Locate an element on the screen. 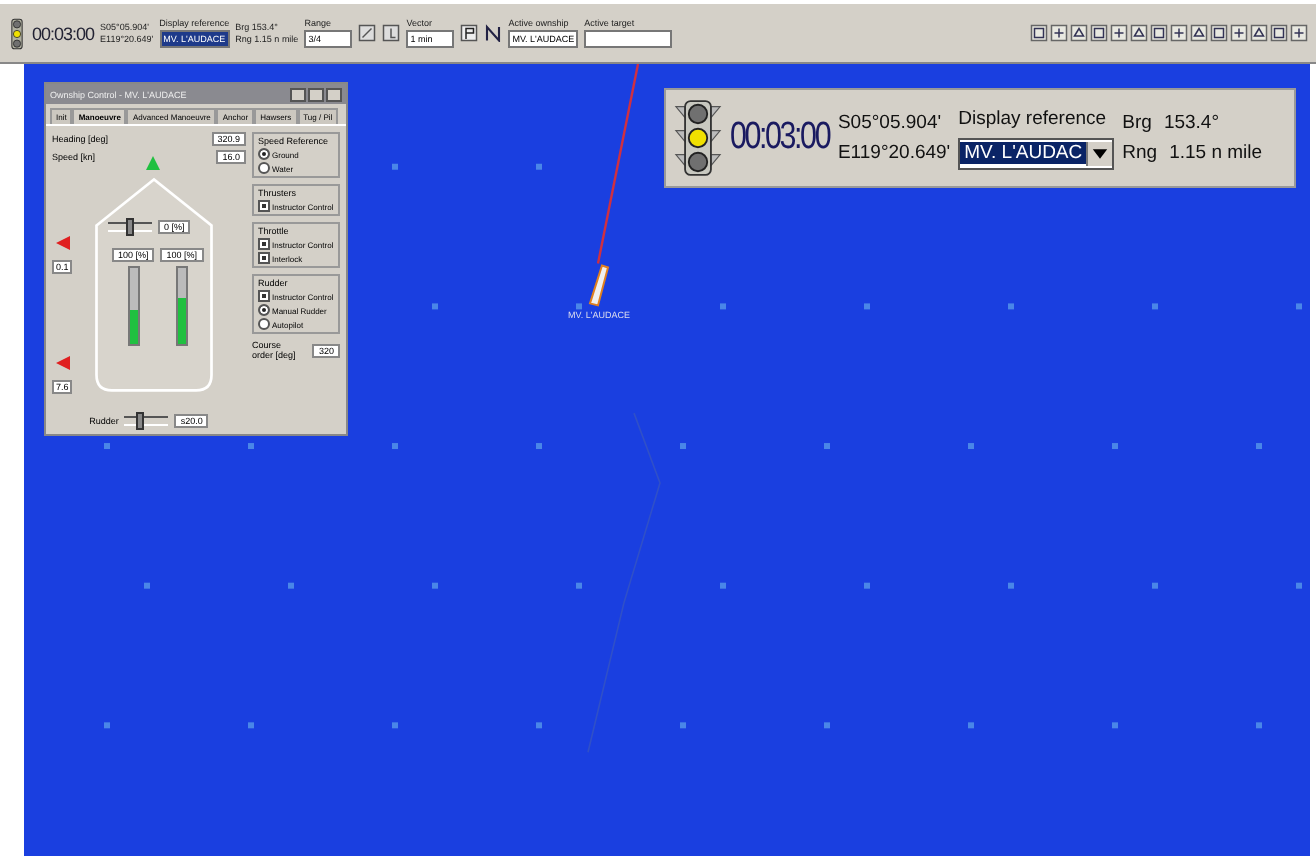 This screenshot has width=1316, height=856. flag-icon is located at coordinates (469, 33).